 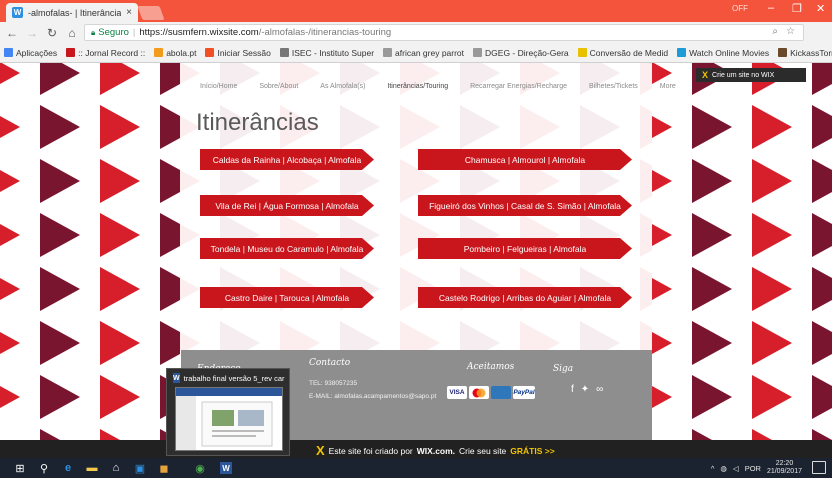 I want to click on wix-promo-tag: X Crie um site no WIX, so click(x=751, y=75).